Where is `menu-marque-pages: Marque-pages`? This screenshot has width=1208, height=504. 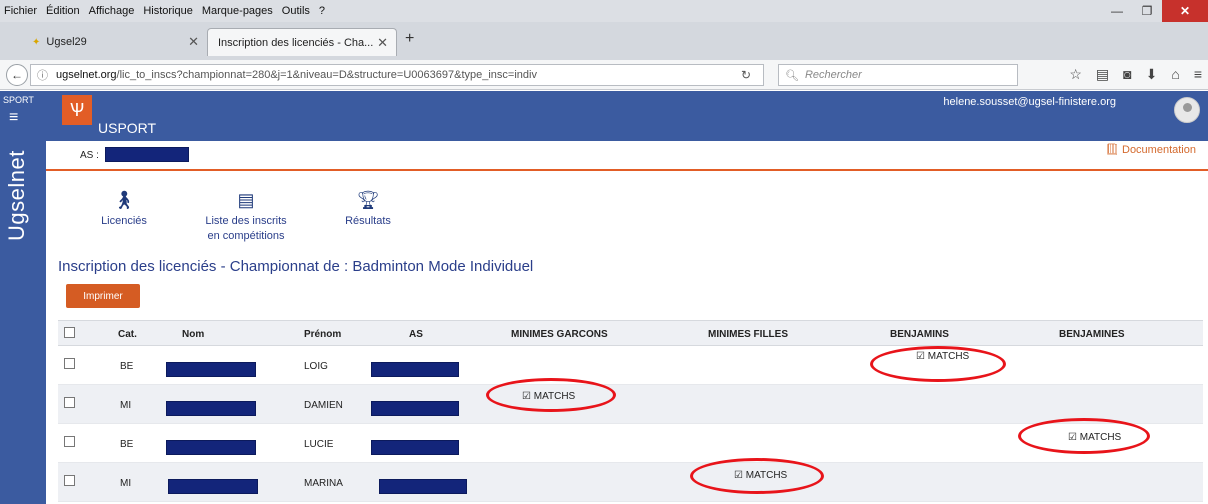
menu-marque-pages: Marque-pages is located at coordinates (237, 11).